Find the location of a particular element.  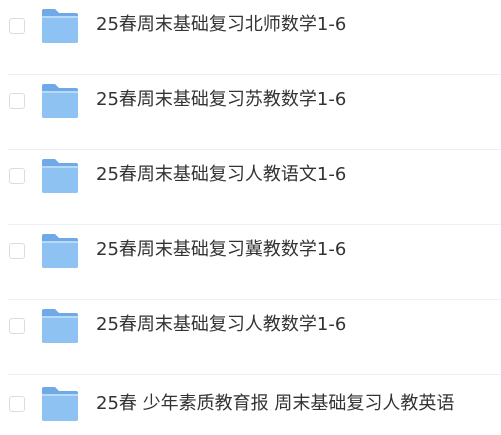

file-name: 25春周末基础复习苏教数学1-6 is located at coordinates (221, 100).